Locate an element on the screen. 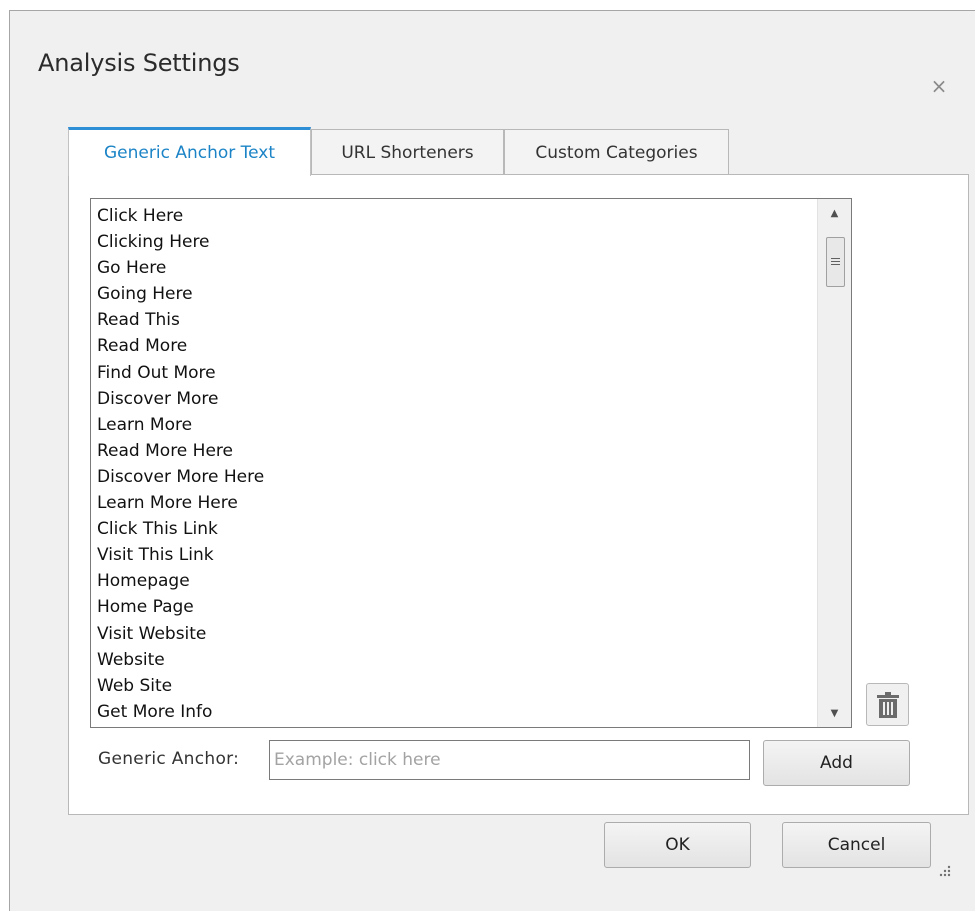 Image resolution: width=975 pixels, height=911 pixels. list-item: Find Out More is located at coordinates (452, 373).